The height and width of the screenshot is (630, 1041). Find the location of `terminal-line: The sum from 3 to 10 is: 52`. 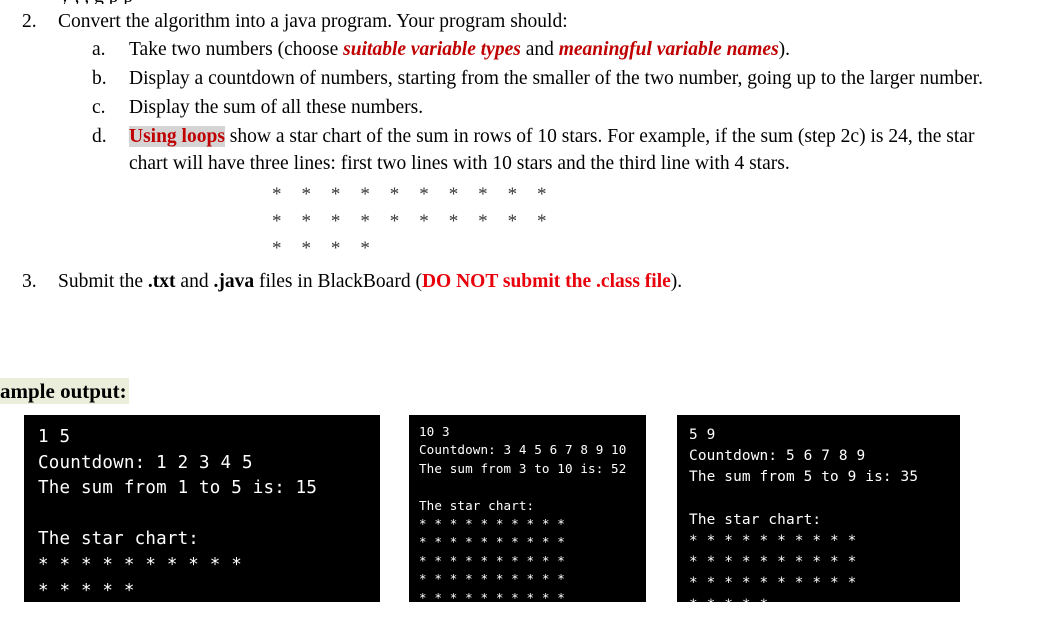

terminal-line: The sum from 3 to 10 is: 52 is located at coordinates (523, 468).